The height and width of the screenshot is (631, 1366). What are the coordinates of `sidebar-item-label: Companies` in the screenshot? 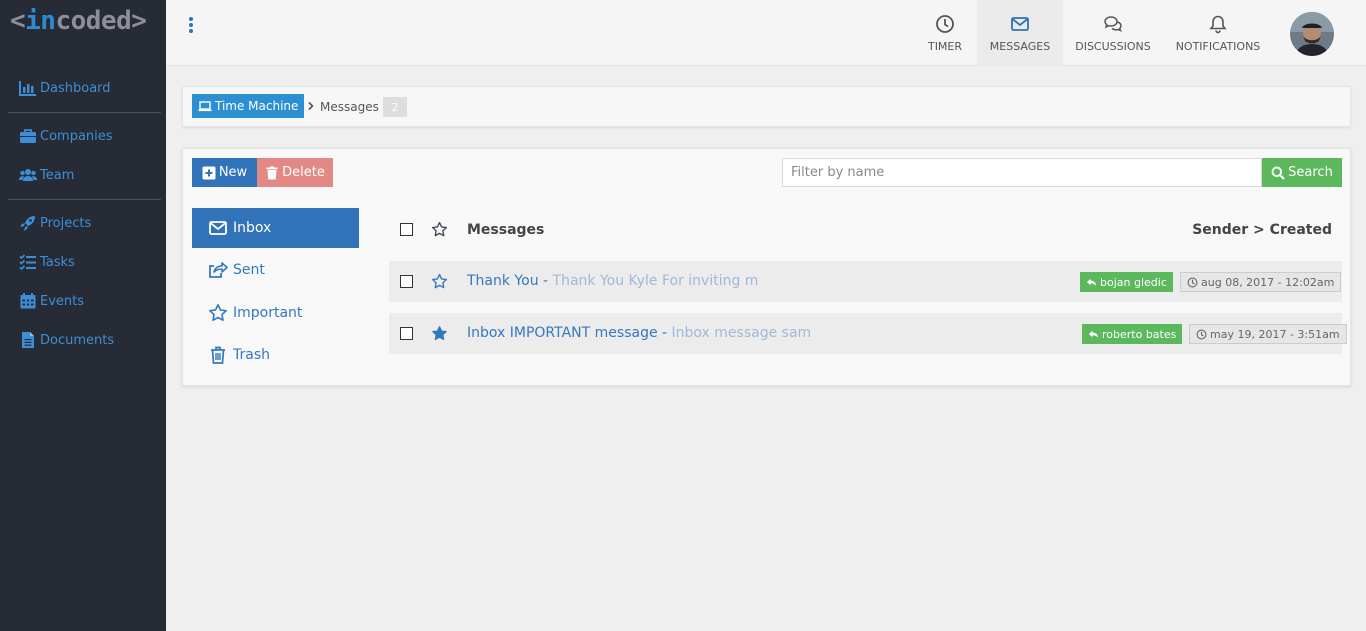 It's located at (76, 136).